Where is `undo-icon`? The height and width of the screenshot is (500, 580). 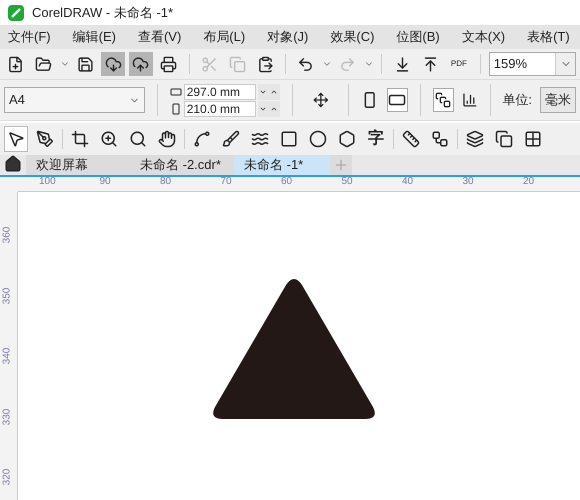 undo-icon is located at coordinates (305, 64).